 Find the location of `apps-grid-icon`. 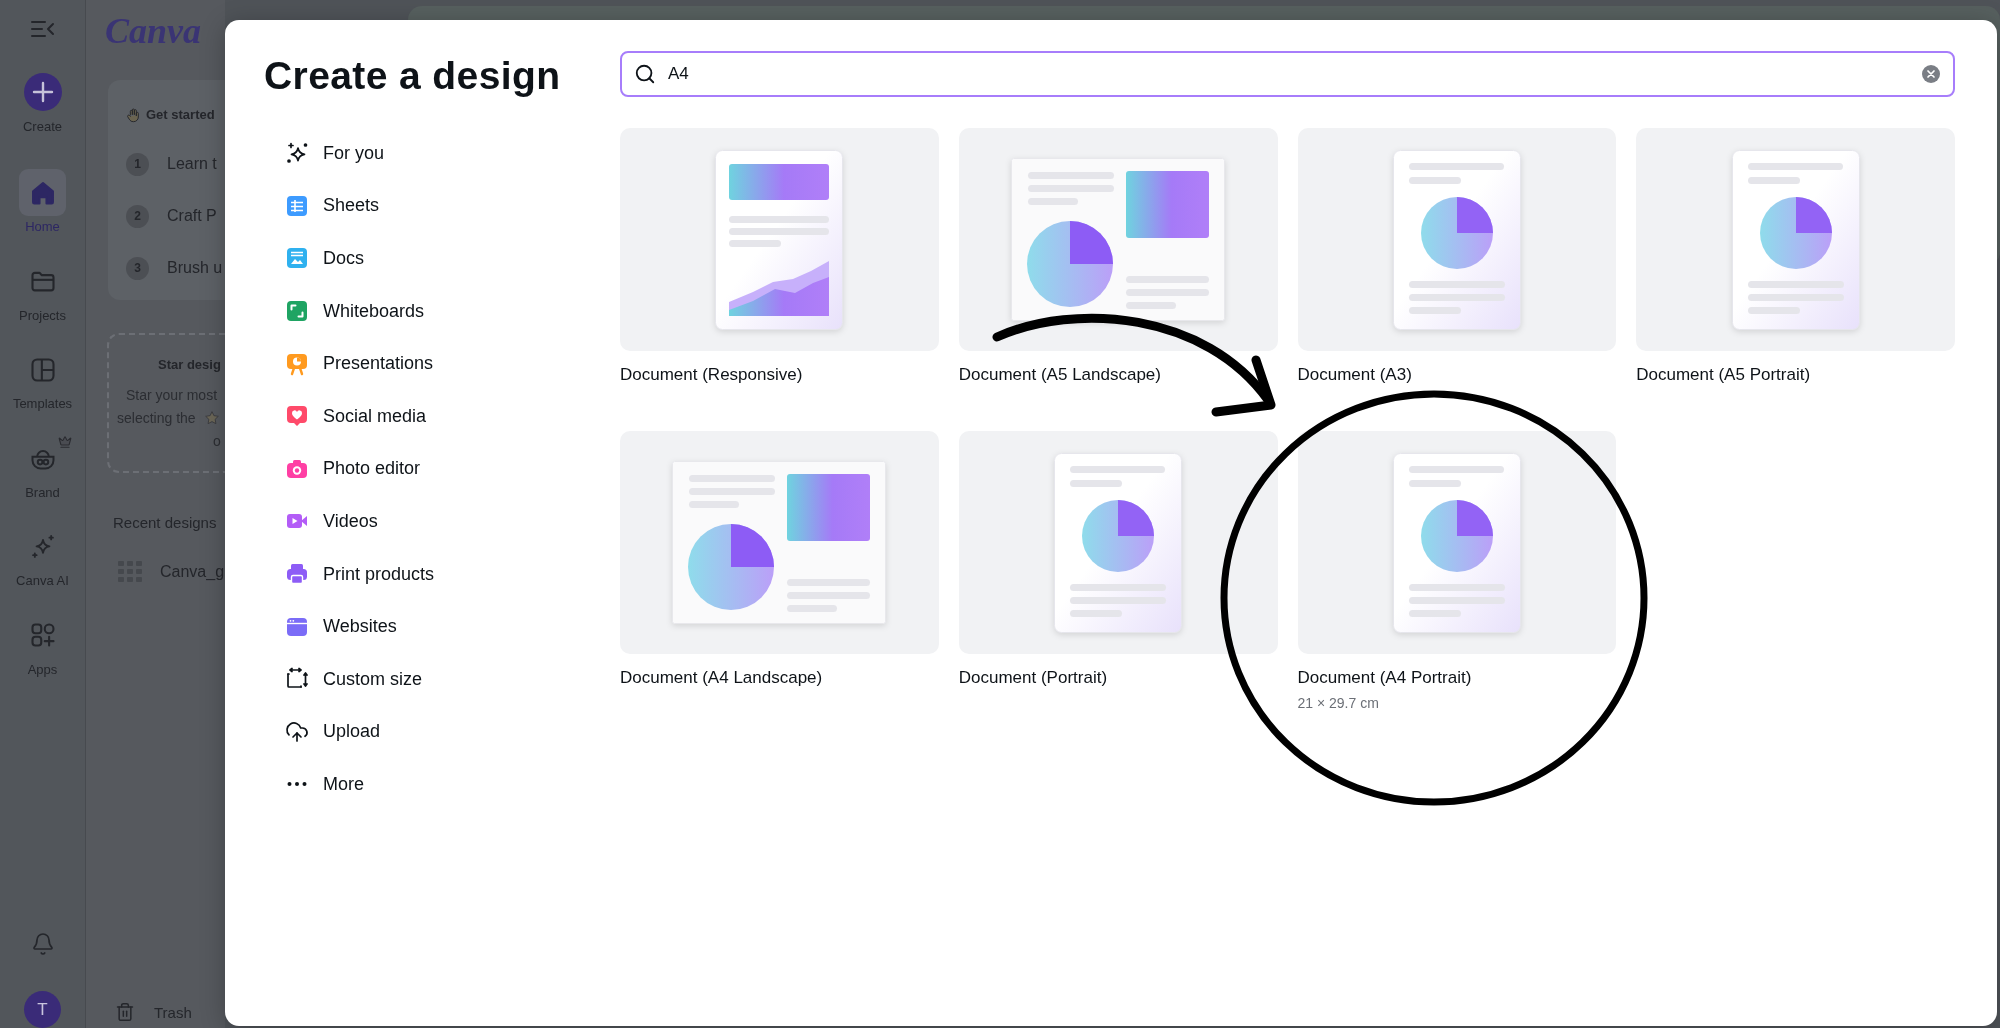

apps-grid-icon is located at coordinates (42, 635).